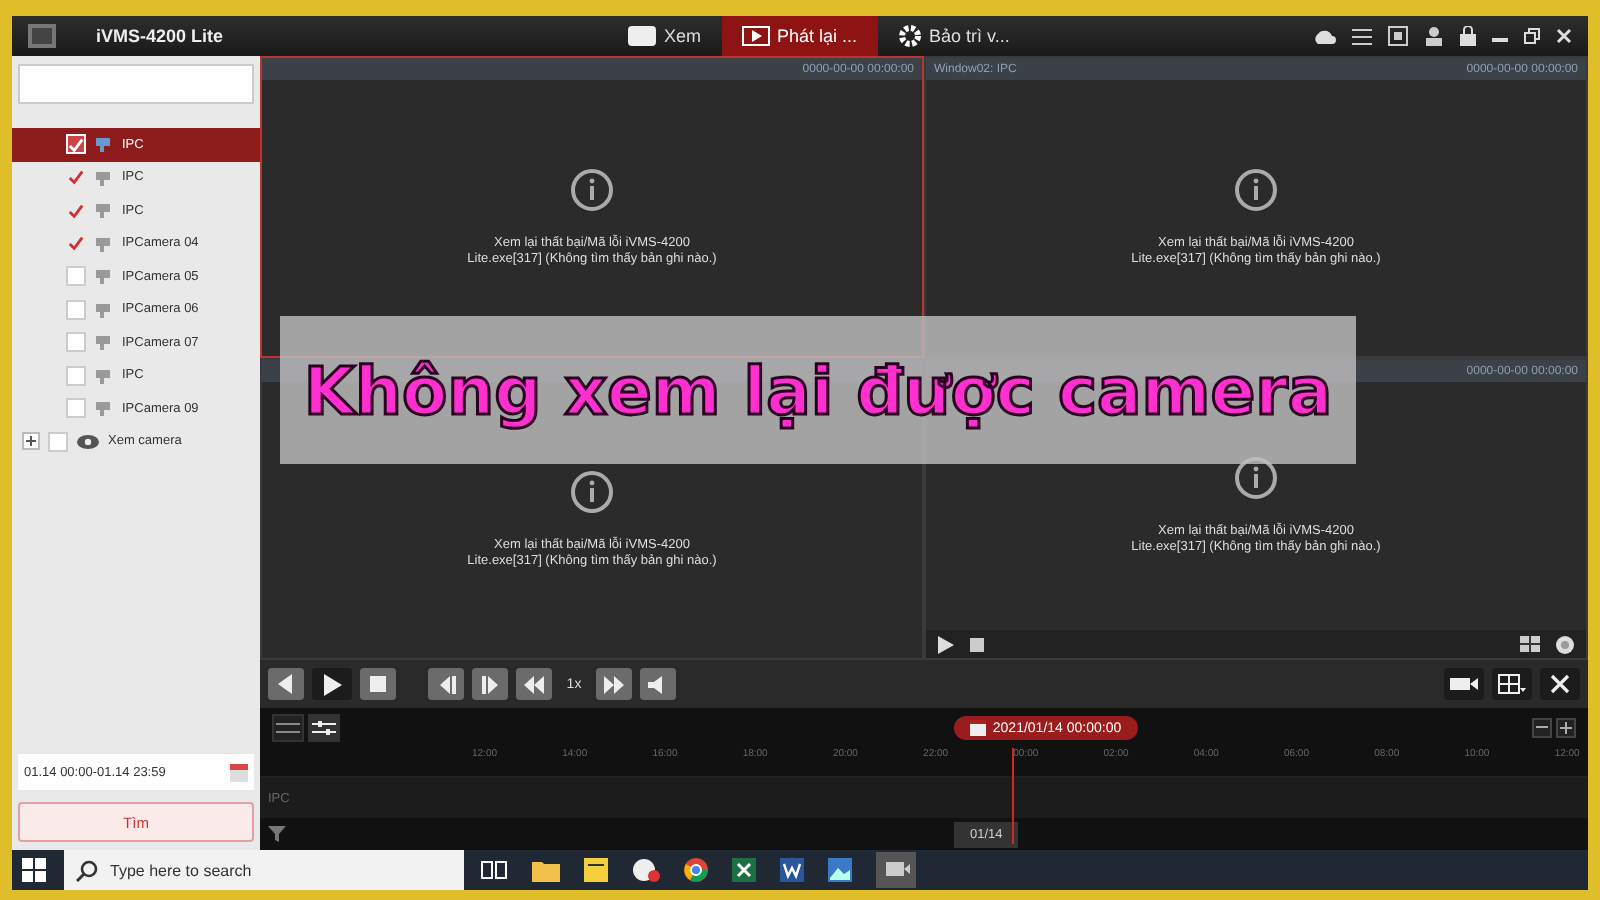  I want to click on window-title: iVMS-4200 Lite, so click(160, 36).